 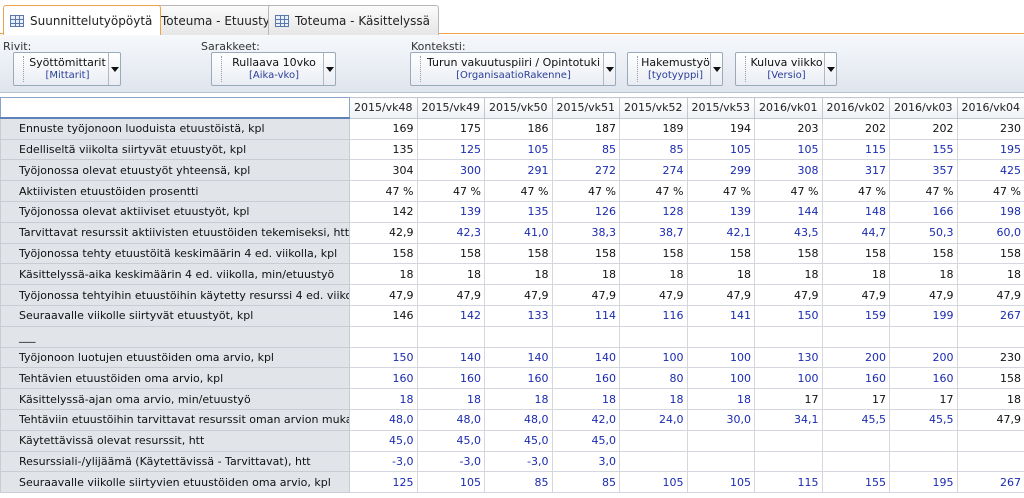 What do you see at coordinates (675, 69) in the screenshot?
I see `context-worktype-select: Hakemustyö [tyotyyppi]` at bounding box center [675, 69].